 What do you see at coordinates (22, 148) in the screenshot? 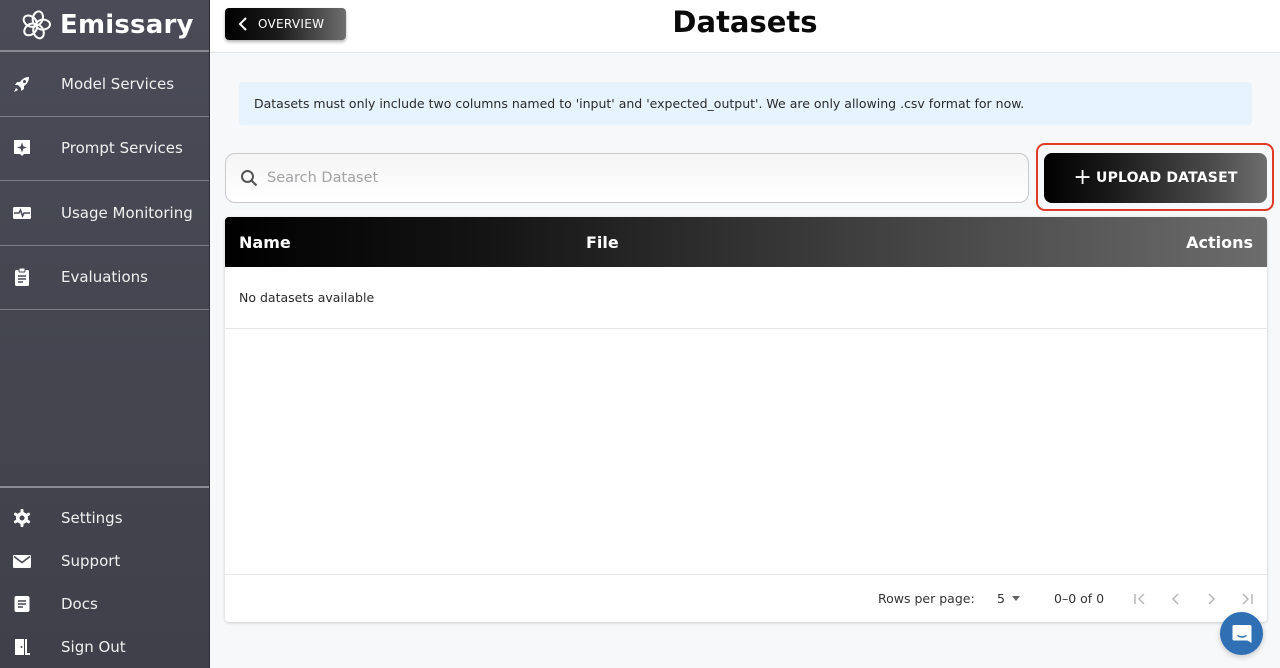
I see `sparkle-chat-icon` at bounding box center [22, 148].